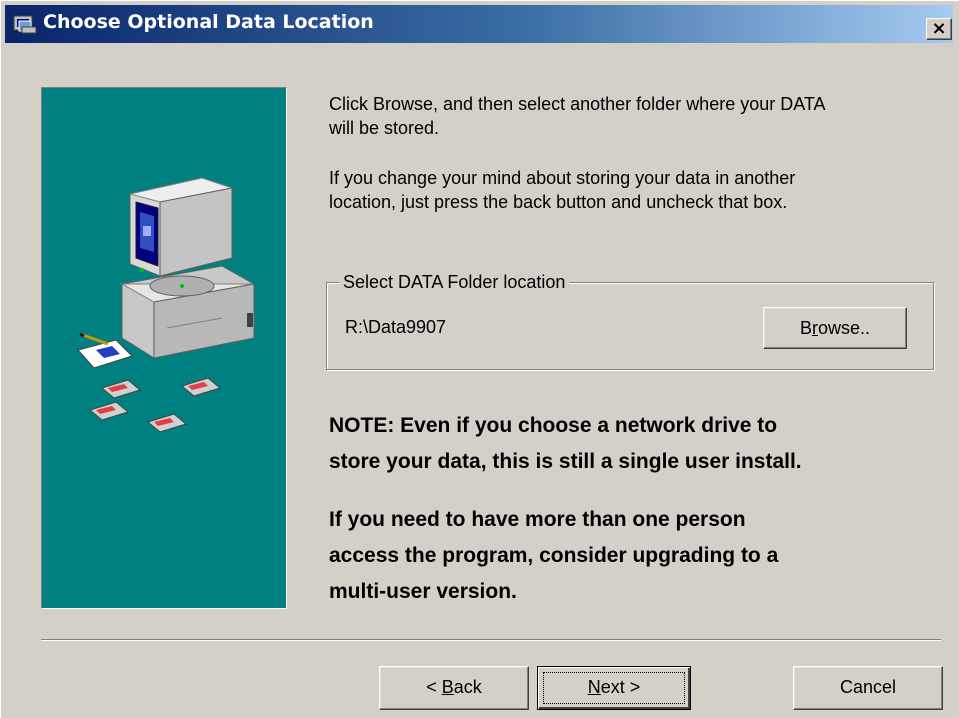  Describe the element at coordinates (454, 282) in the screenshot. I see `data-folder-group-label: Select DATA Folder location` at that location.